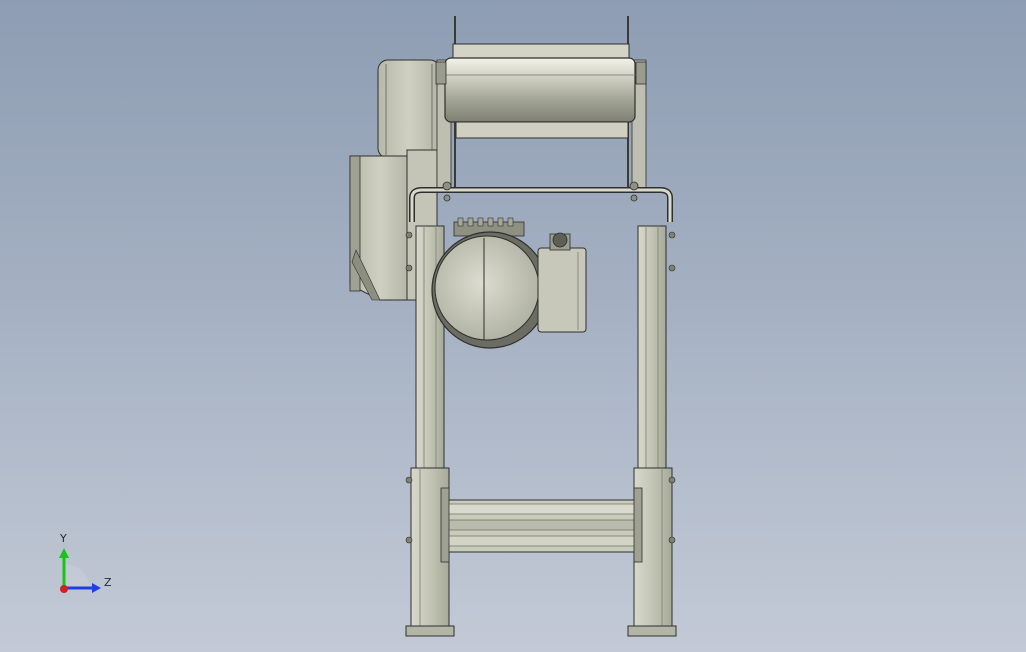 The height and width of the screenshot is (652, 1026). What do you see at coordinates (509, 283) in the screenshot?
I see `motor` at bounding box center [509, 283].